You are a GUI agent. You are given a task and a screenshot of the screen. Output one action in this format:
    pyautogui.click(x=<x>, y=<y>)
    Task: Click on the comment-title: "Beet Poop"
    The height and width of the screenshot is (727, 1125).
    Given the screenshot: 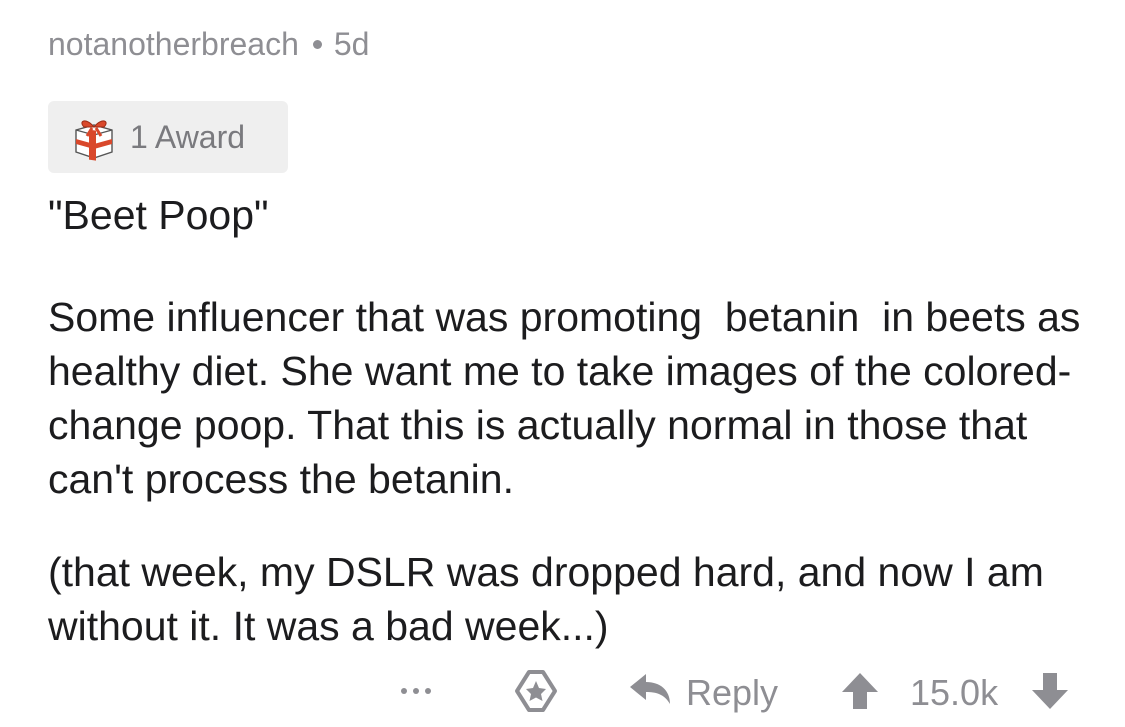 What is the action you would take?
    pyautogui.click(x=158, y=215)
    